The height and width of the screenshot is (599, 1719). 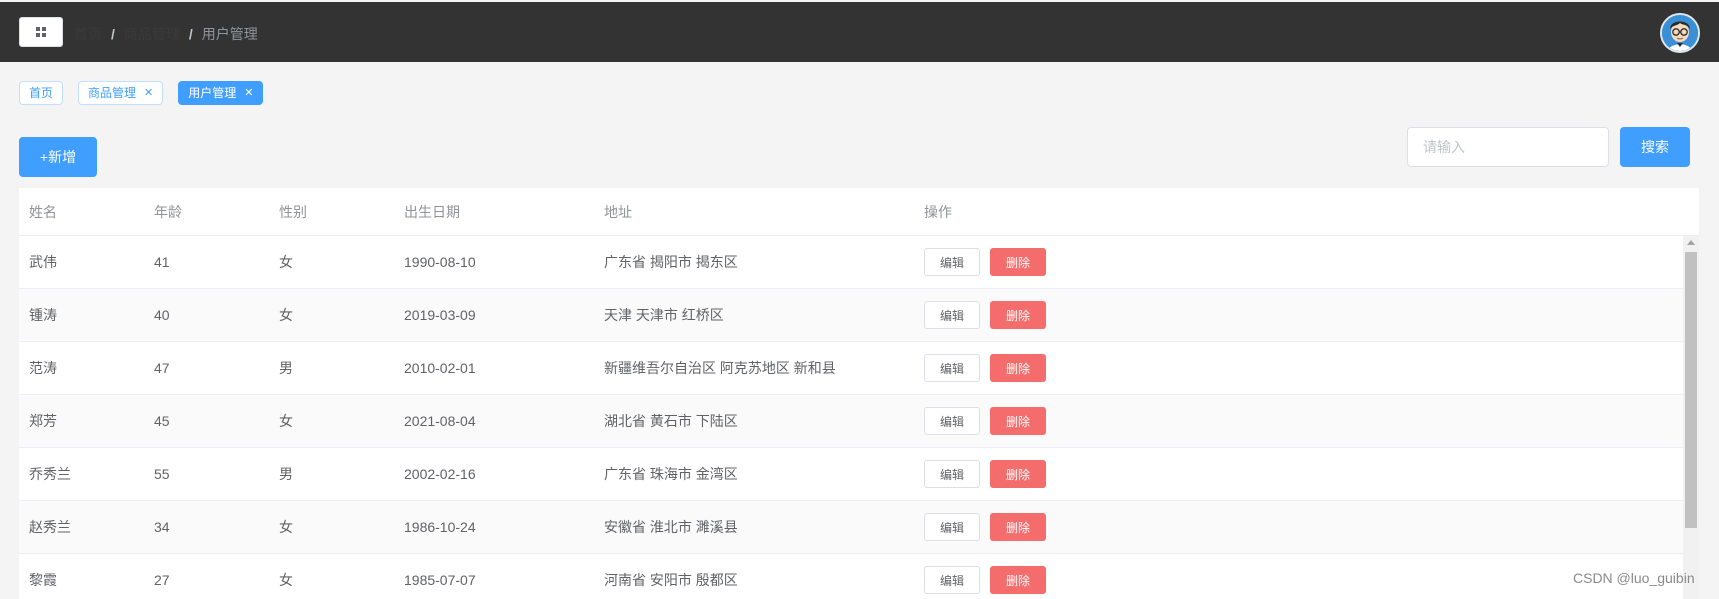 I want to click on table-row: 赵秀兰 34 女 1986-10-24 安徽省 淮北市 濉溪县 编辑 删除, so click(x=851, y=527).